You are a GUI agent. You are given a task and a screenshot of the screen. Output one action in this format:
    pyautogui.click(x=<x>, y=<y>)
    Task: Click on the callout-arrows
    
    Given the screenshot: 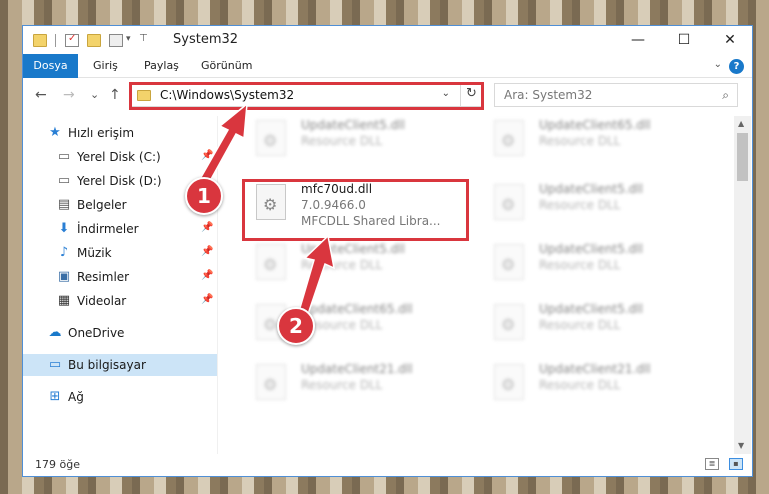 What is the action you would take?
    pyautogui.click(x=265, y=211)
    